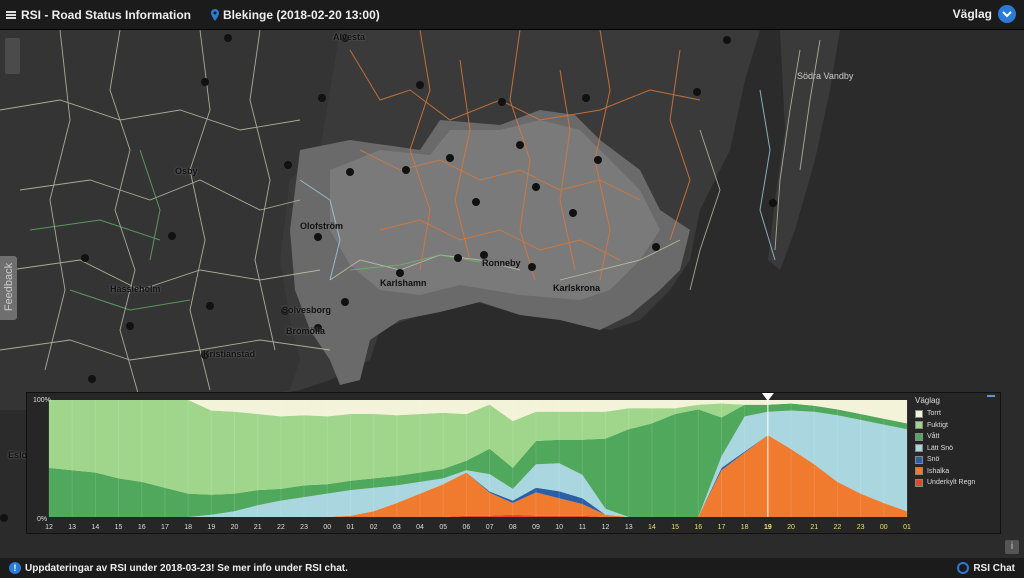 This screenshot has height=578, width=1024. Describe the element at coordinates (577, 288) in the screenshot. I see `place-label: Karlskrona` at that location.